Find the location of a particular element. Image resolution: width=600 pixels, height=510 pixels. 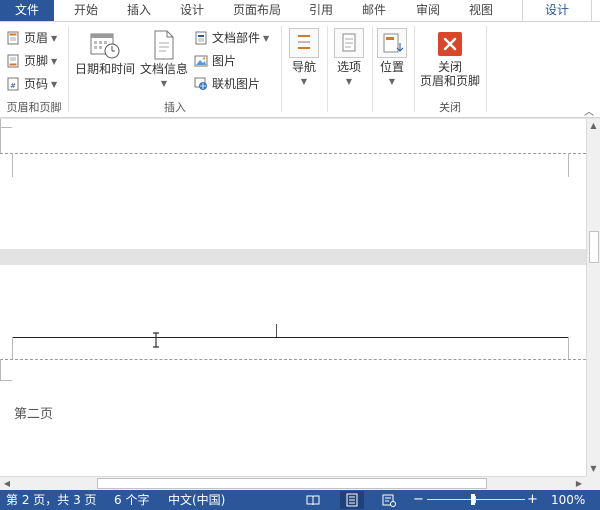

tab-view: 视图 is located at coordinates (481, 10).